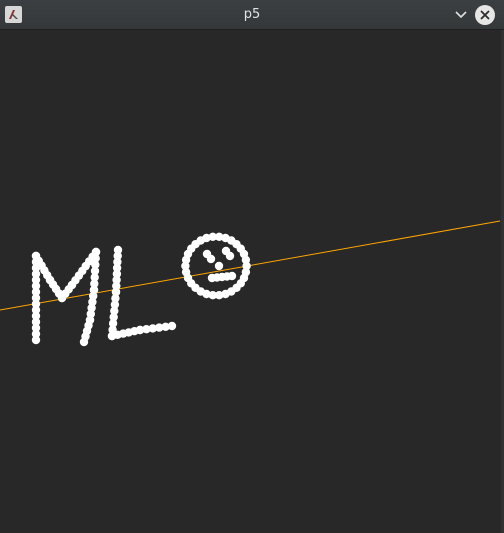 This screenshot has height=533, width=504. I want to click on window-title: p5, so click(252, 14).